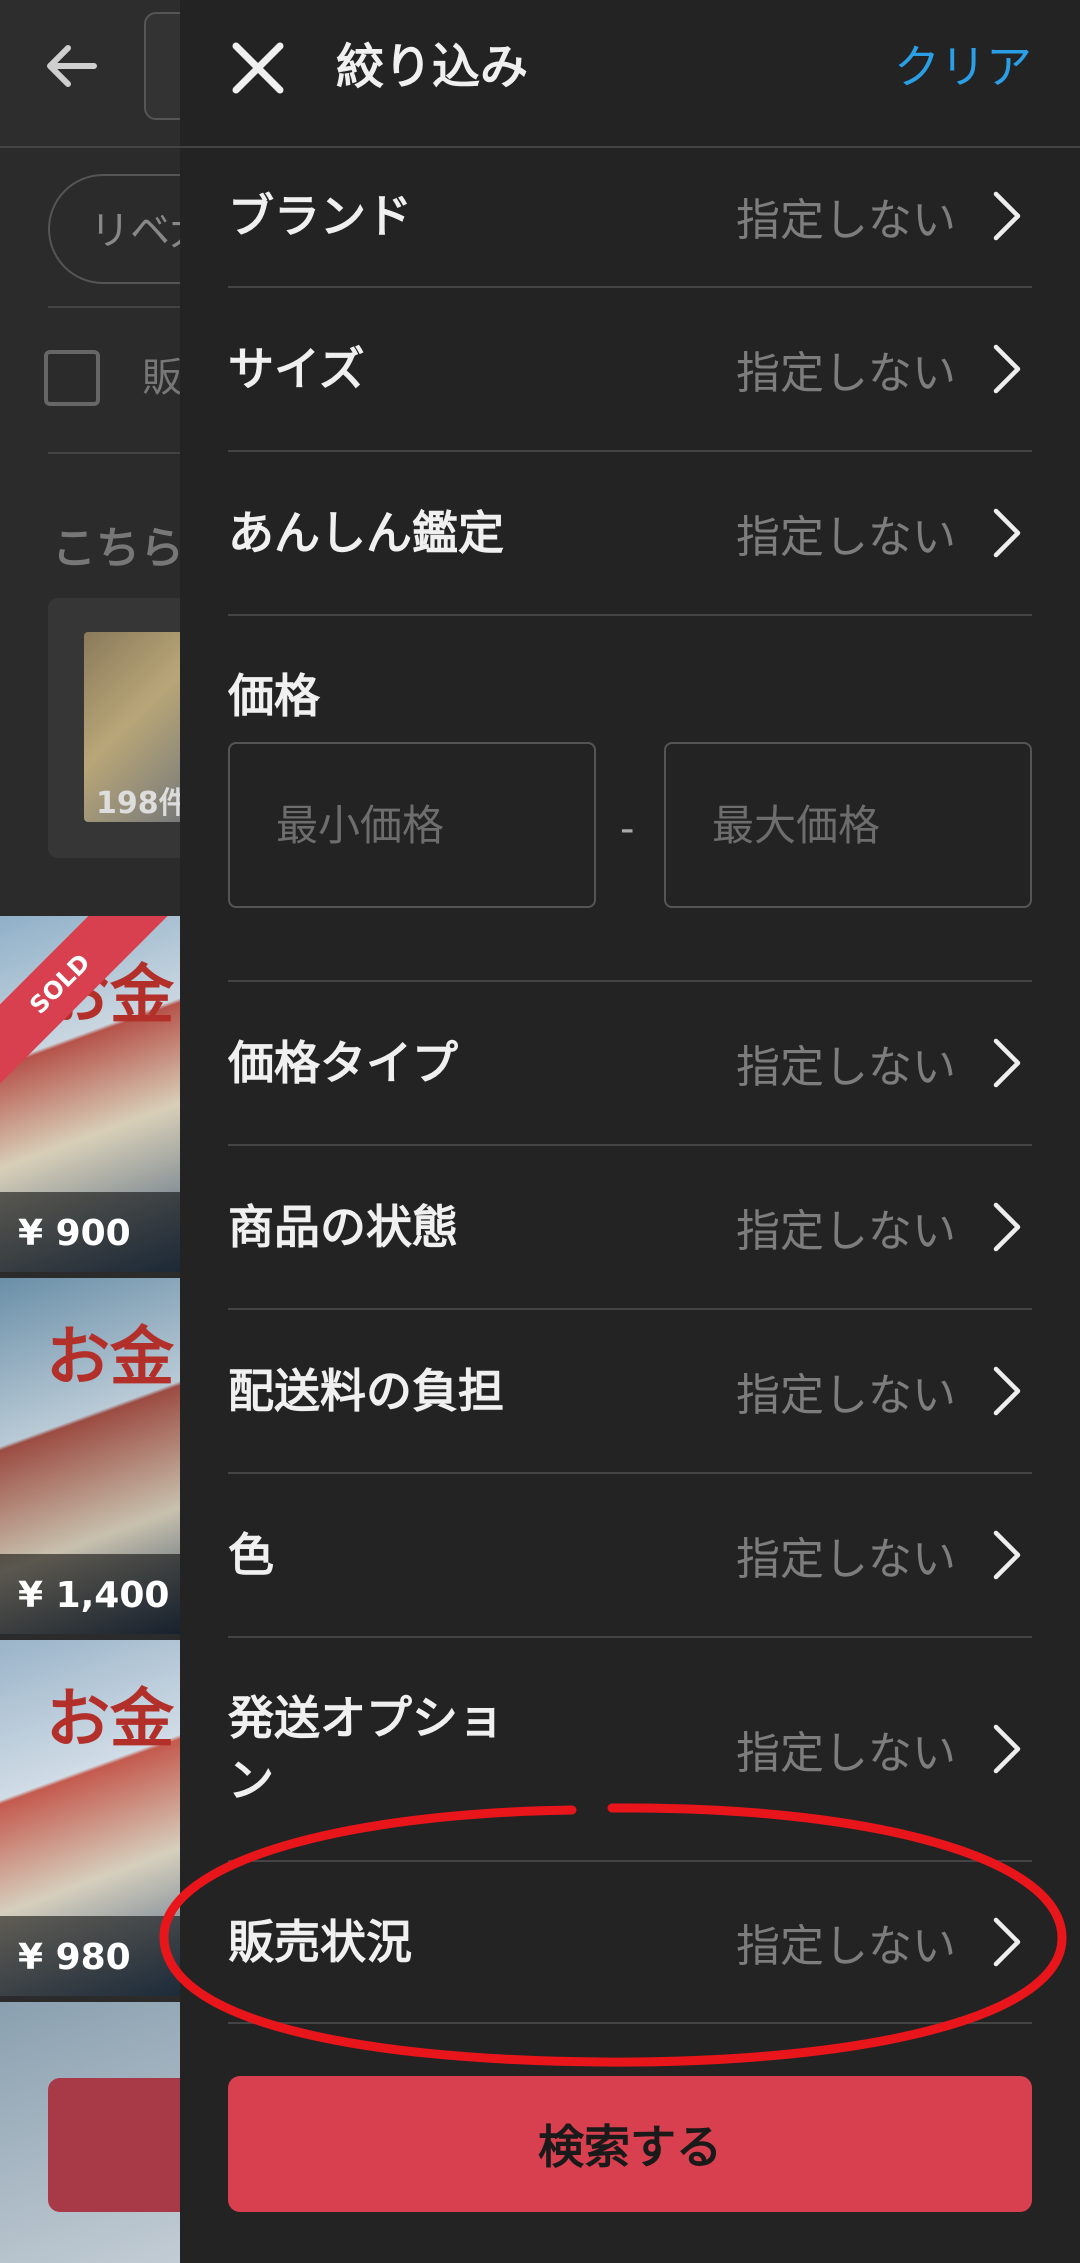  Describe the element at coordinates (274, 696) in the screenshot. I see `price-label: 価格` at that location.